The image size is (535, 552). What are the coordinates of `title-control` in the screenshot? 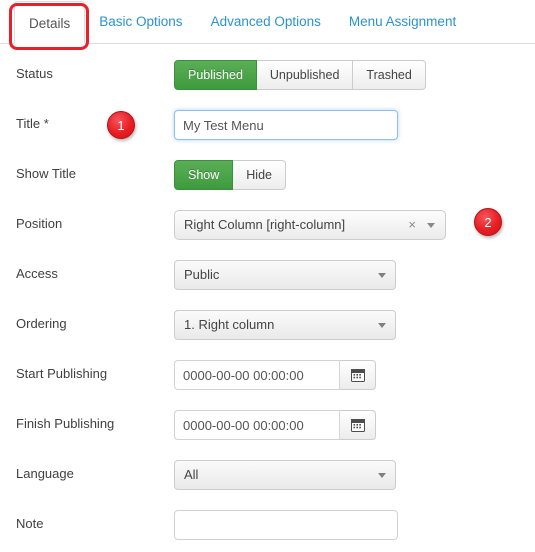 It's located at (286, 125).